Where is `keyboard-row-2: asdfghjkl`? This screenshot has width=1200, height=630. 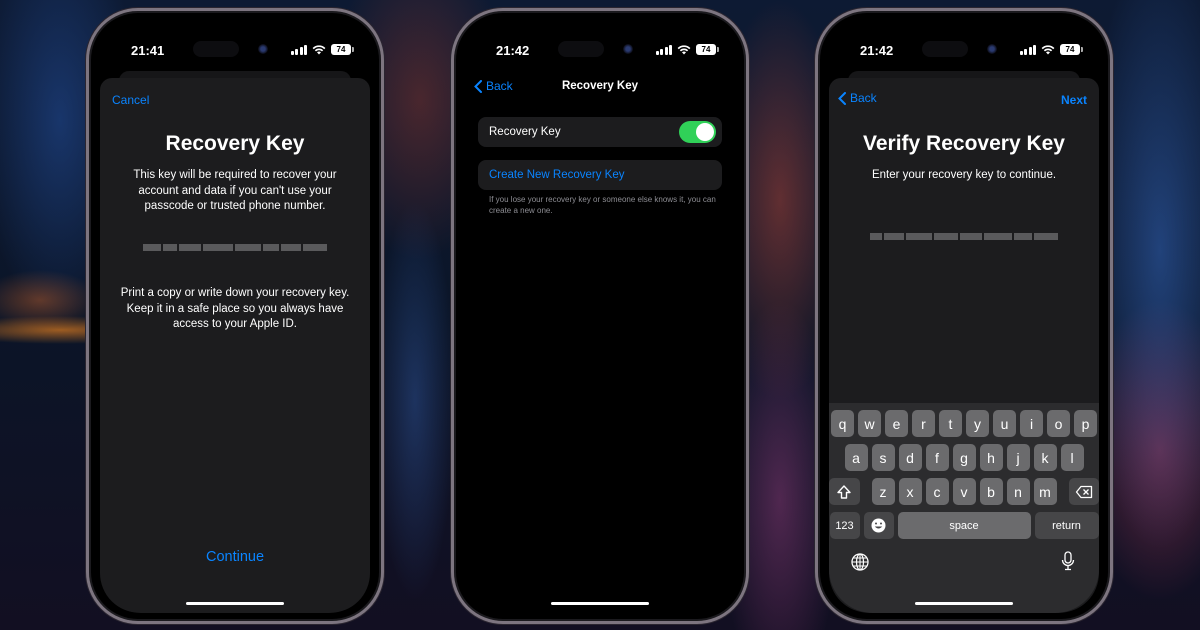 keyboard-row-2: asdfghjkl is located at coordinates (964, 457).